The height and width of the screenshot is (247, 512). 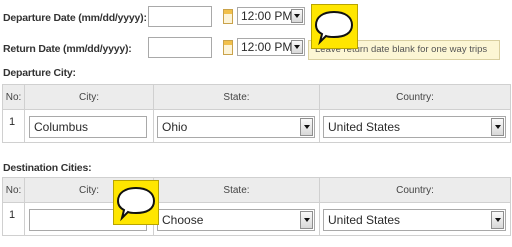 I want to click on departure-time-select: 12:00 PM, so click(x=271, y=16).